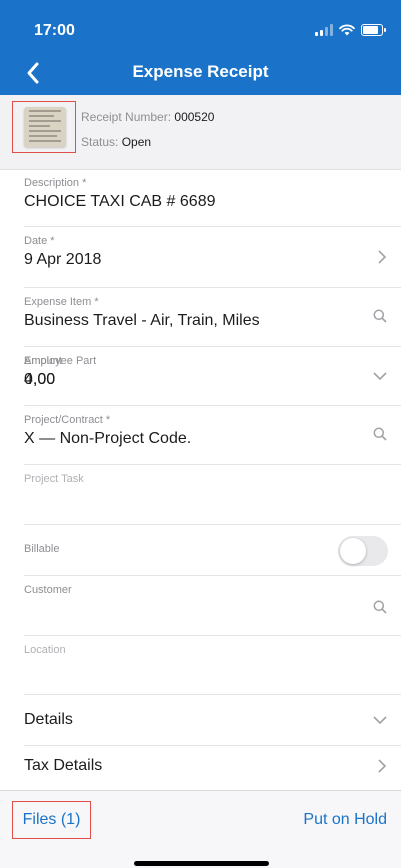 This screenshot has height=868, width=401. What do you see at coordinates (212, 550) in the screenshot?
I see `billable-field: Billable` at bounding box center [212, 550].